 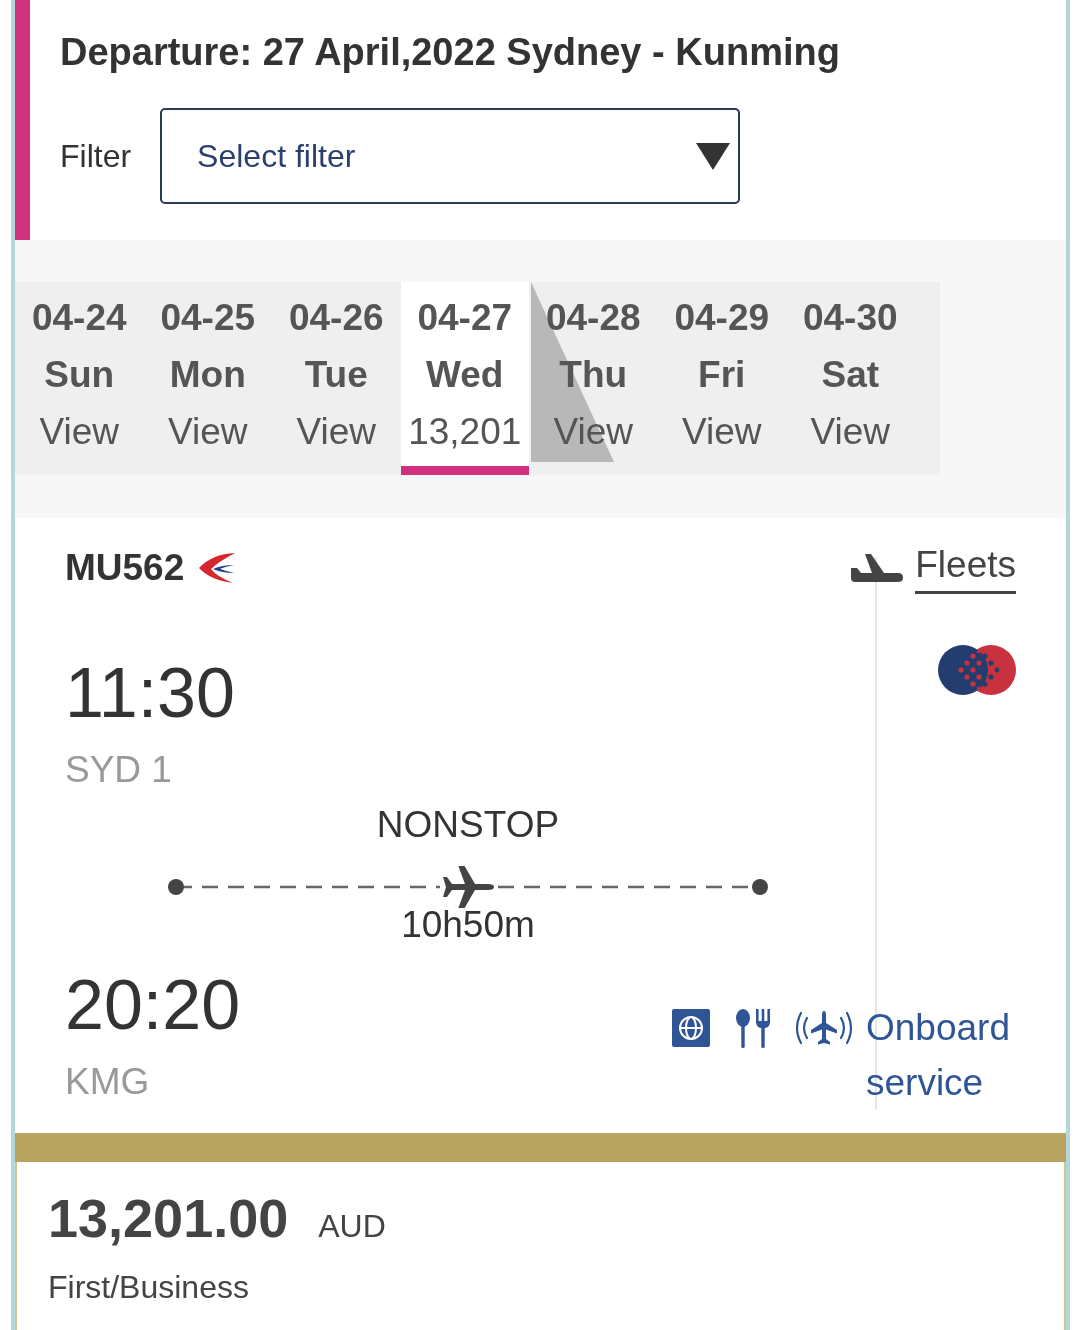 What do you see at coordinates (753, 1027) in the screenshot?
I see `cutlery-icon` at bounding box center [753, 1027].